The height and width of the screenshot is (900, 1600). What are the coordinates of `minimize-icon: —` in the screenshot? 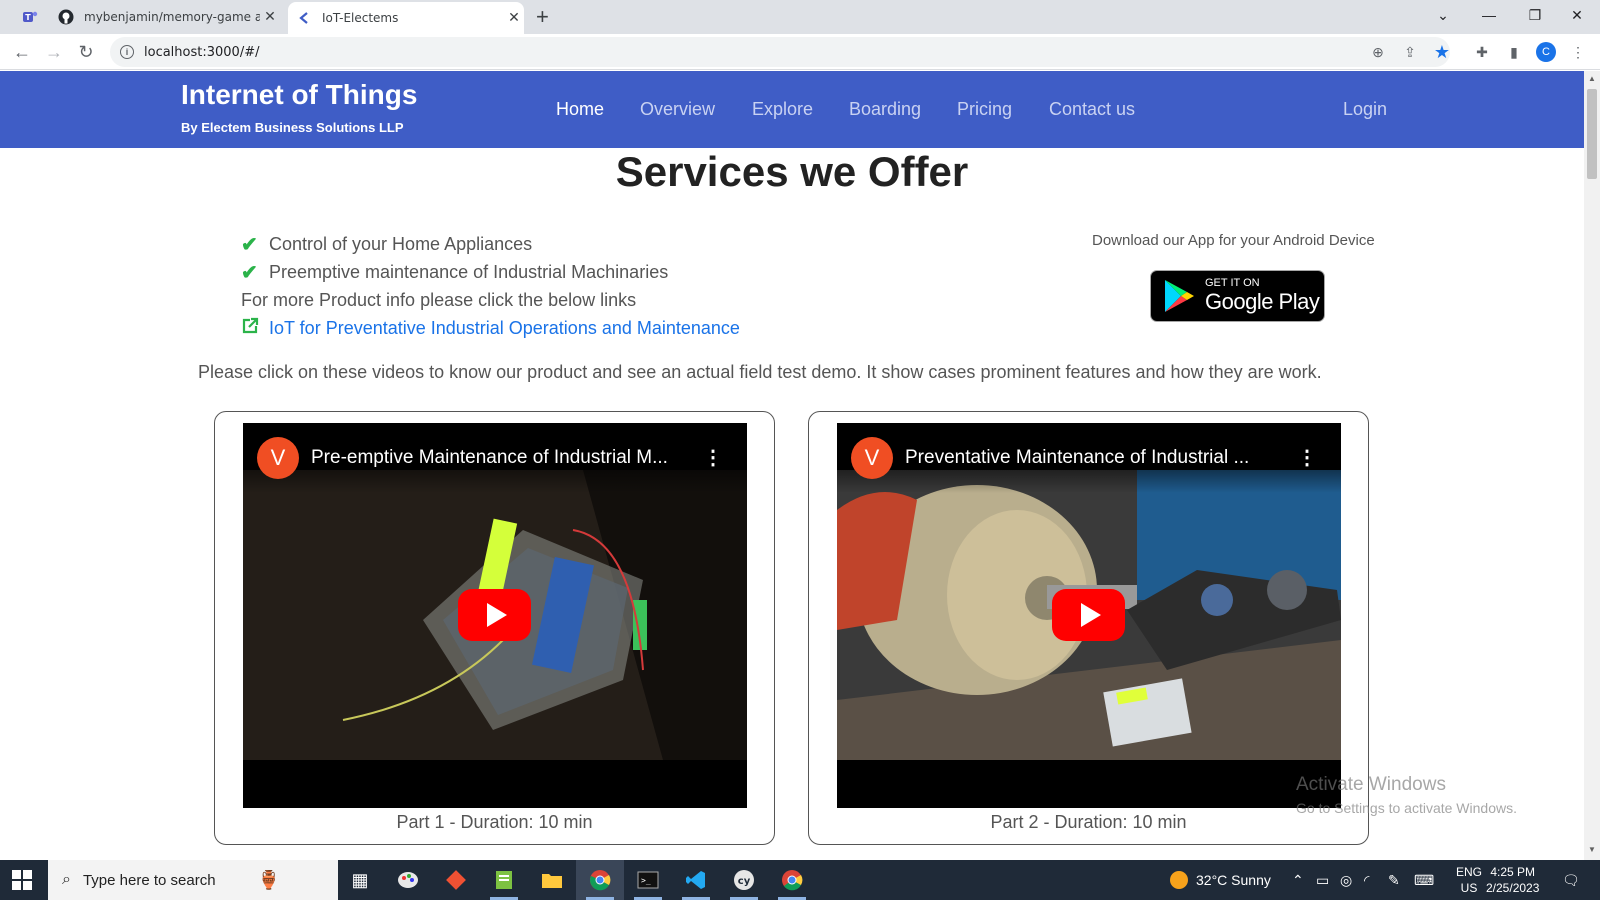 It's located at (1489, 15).